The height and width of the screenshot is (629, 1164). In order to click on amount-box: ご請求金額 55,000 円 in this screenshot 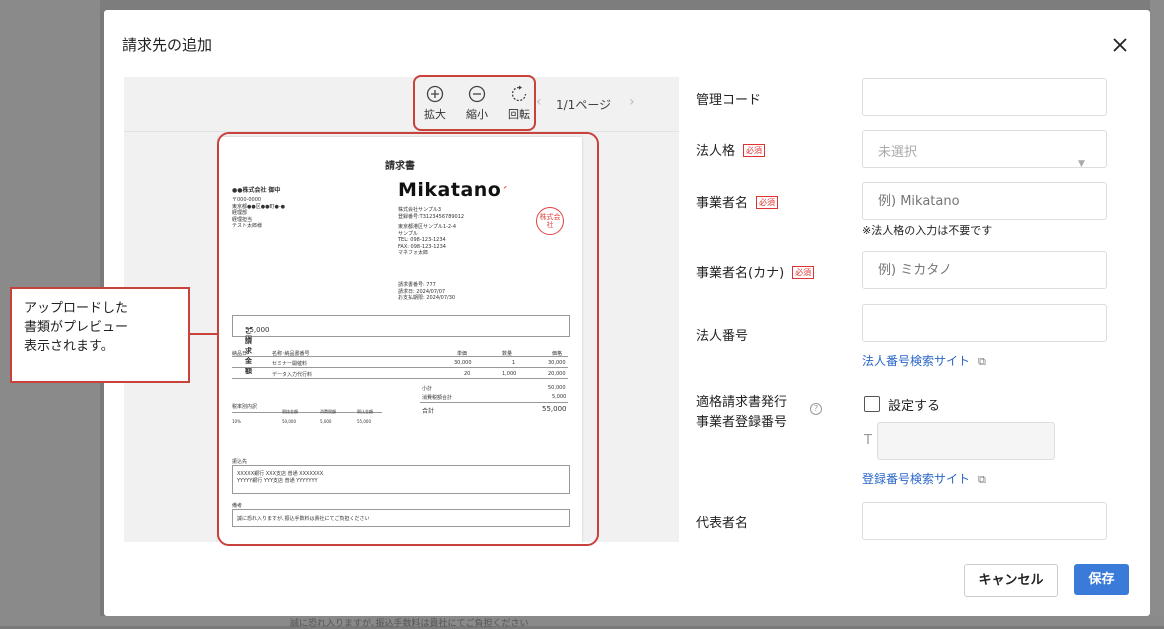, I will do `click(401, 345)`.